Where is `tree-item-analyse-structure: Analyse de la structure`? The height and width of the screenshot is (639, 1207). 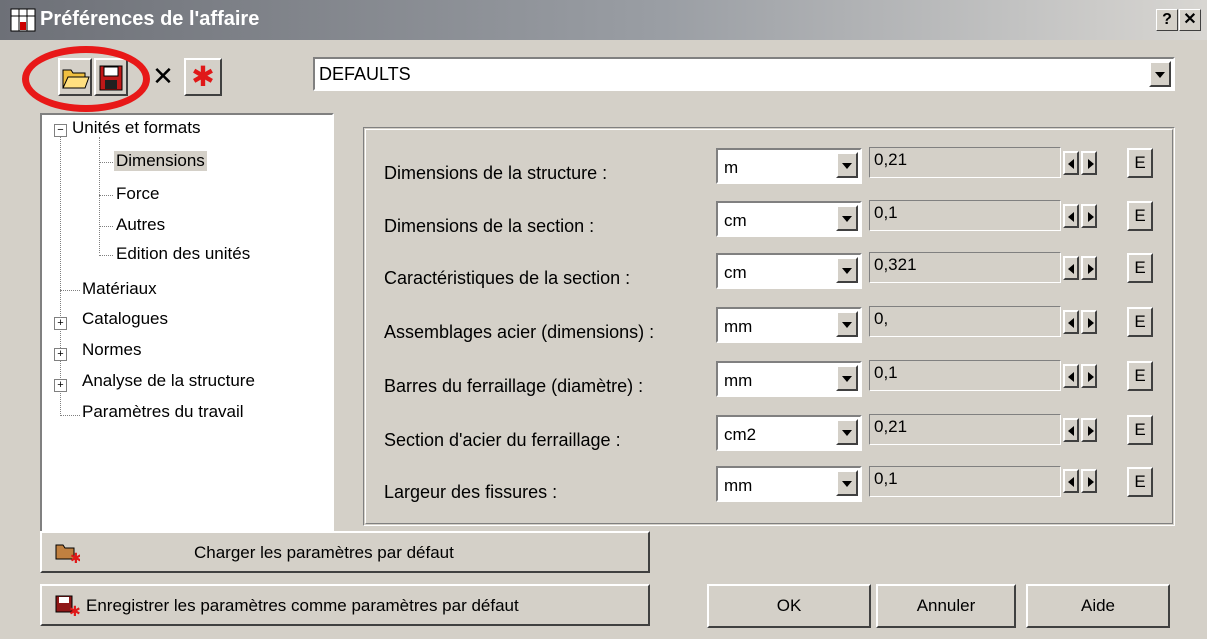
tree-item-analyse-structure: Analyse de la structure is located at coordinates (168, 381).